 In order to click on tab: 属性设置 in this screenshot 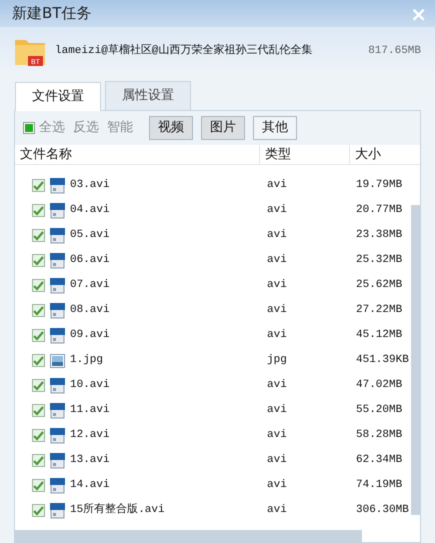, I will do `click(148, 95)`.